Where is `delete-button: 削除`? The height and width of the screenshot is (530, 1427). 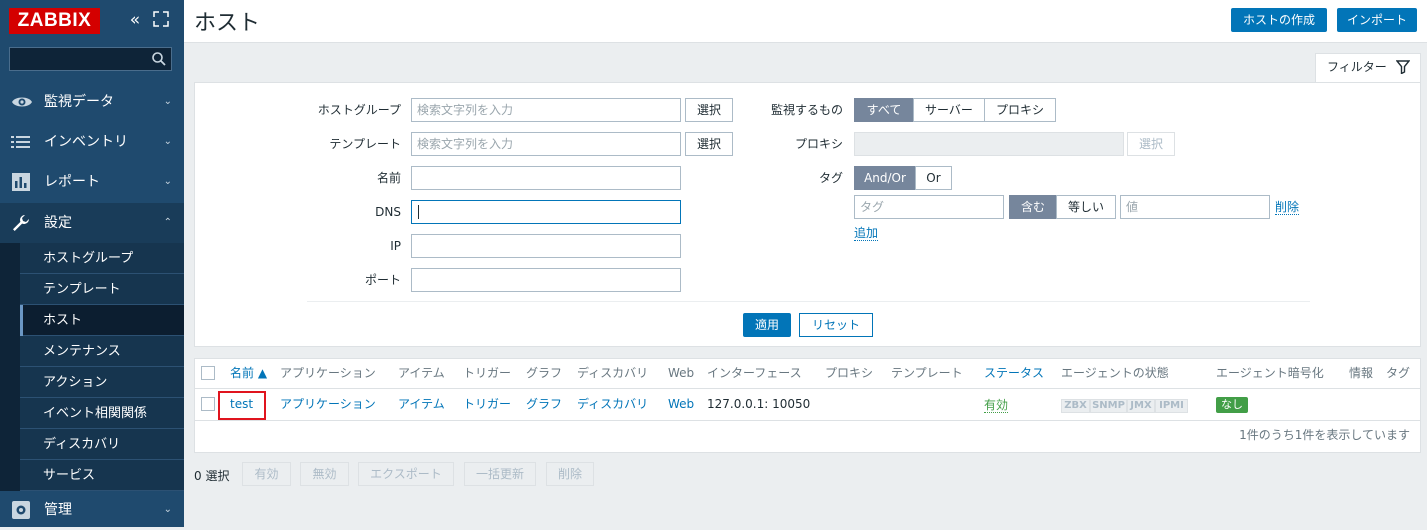
delete-button: 削除 is located at coordinates (570, 474).